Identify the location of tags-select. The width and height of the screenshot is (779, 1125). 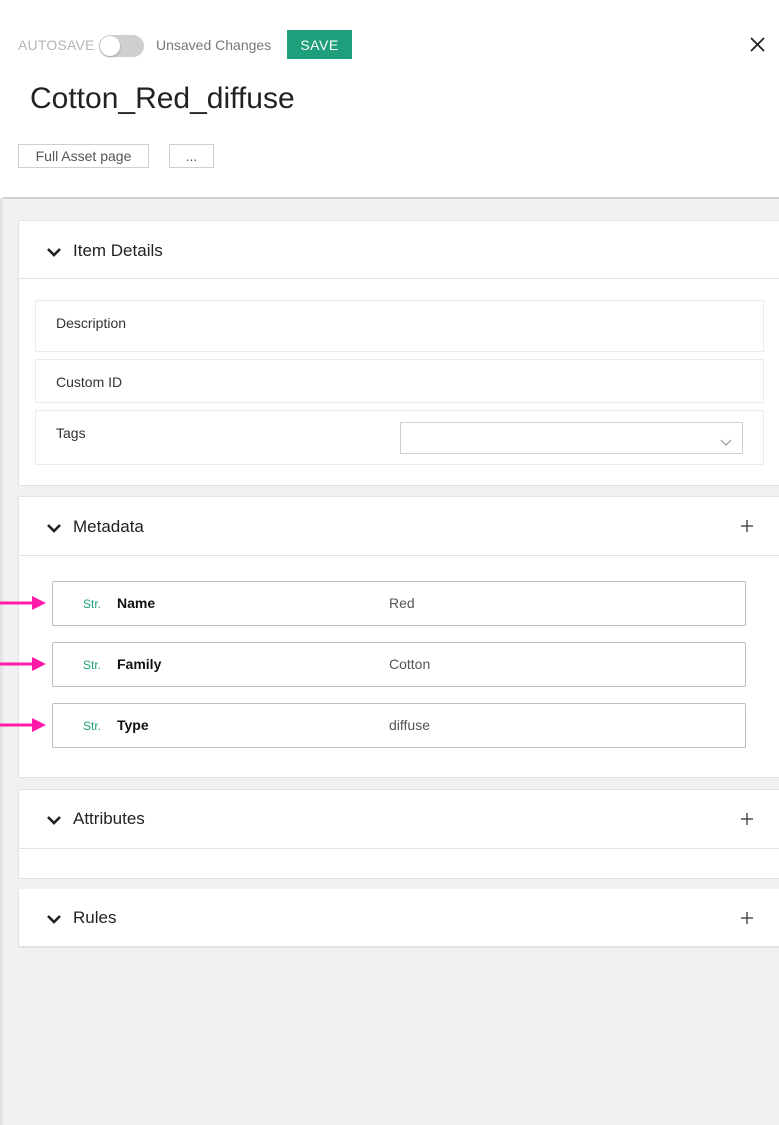
(571, 438).